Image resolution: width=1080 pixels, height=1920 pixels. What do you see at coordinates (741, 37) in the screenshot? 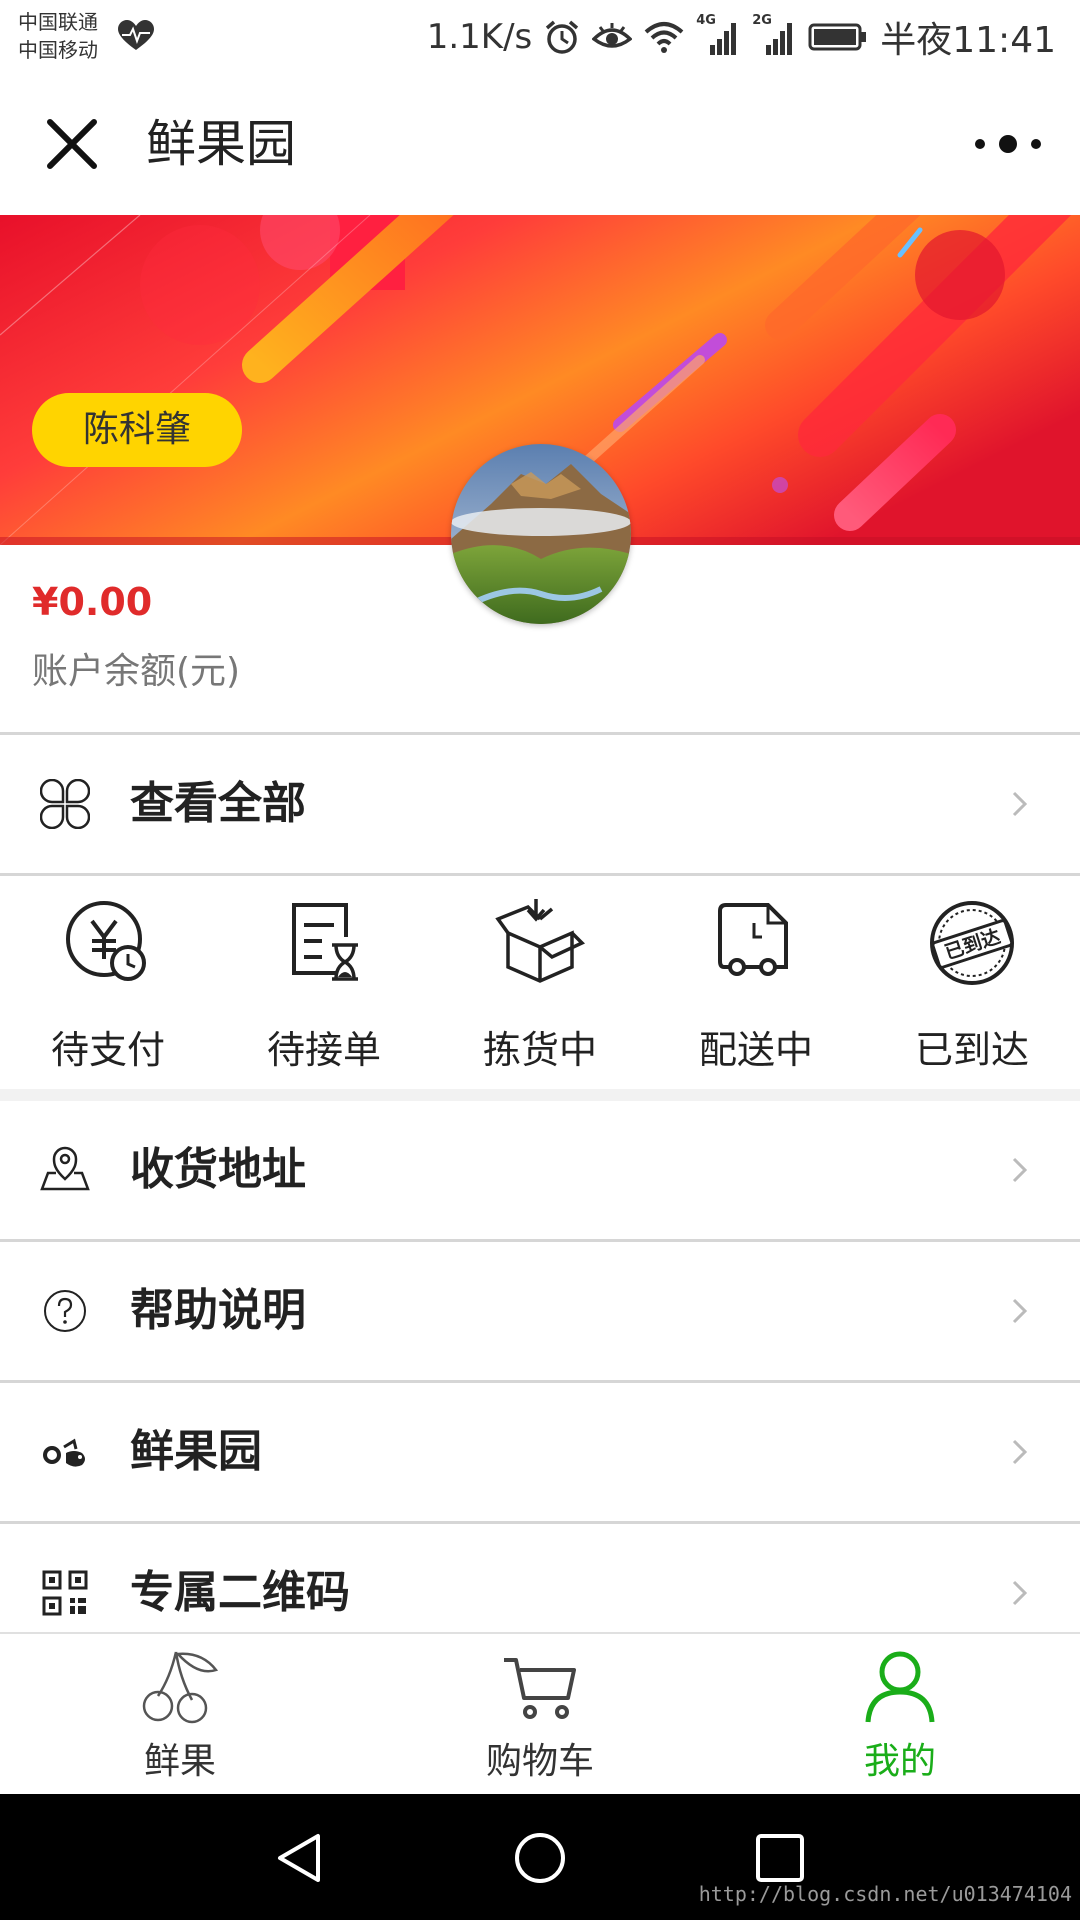
I see `status-indicators: 1.1K/s 4G 2G 半夜11:41` at bounding box center [741, 37].